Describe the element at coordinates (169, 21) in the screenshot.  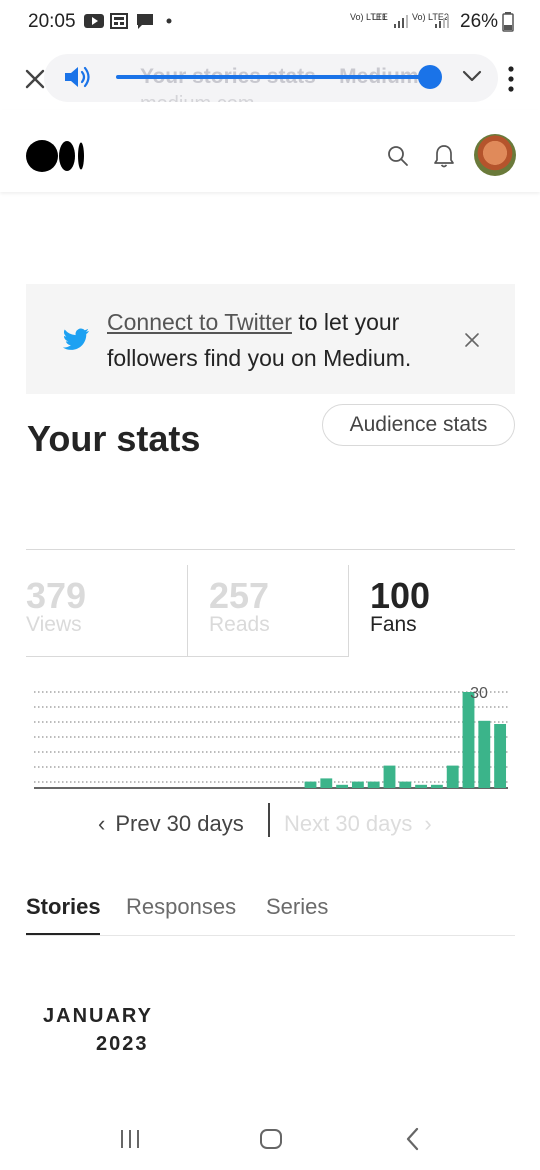
I see `more-notifications-dot-icon` at that location.